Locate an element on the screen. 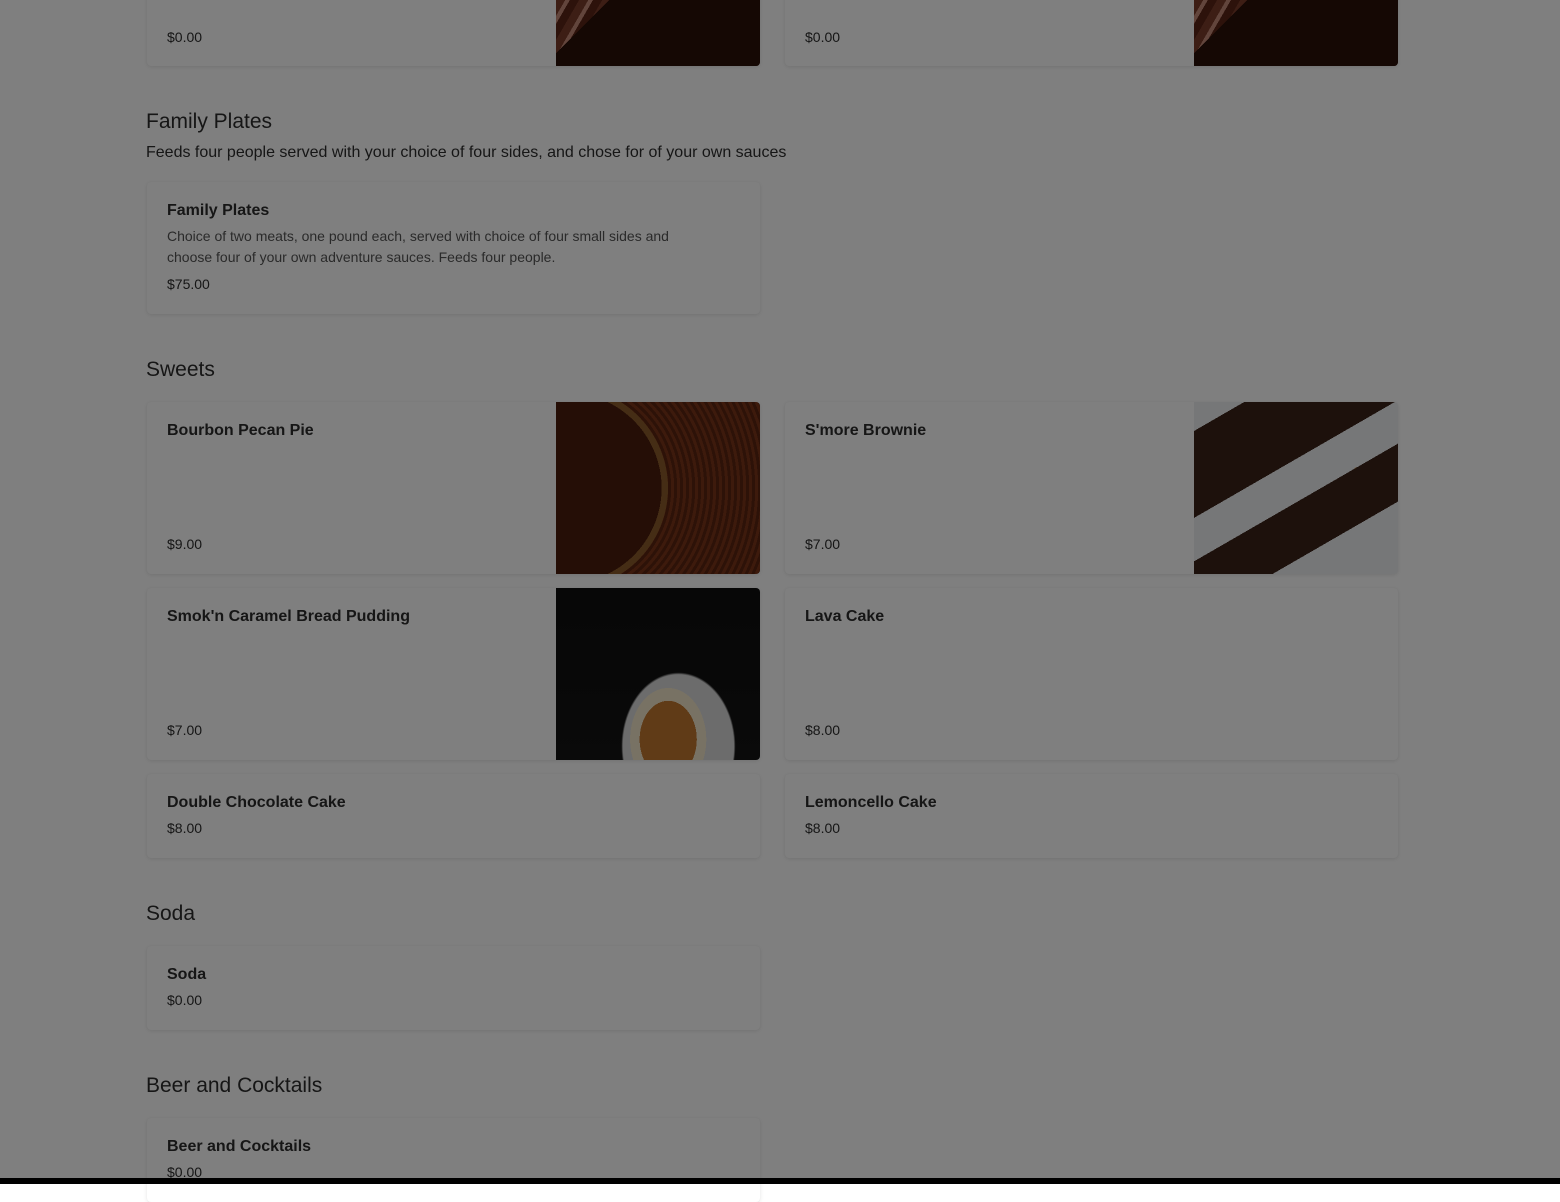 The width and height of the screenshot is (1560, 1202). item-name: Double Chocolate Cake is located at coordinates (256, 802).